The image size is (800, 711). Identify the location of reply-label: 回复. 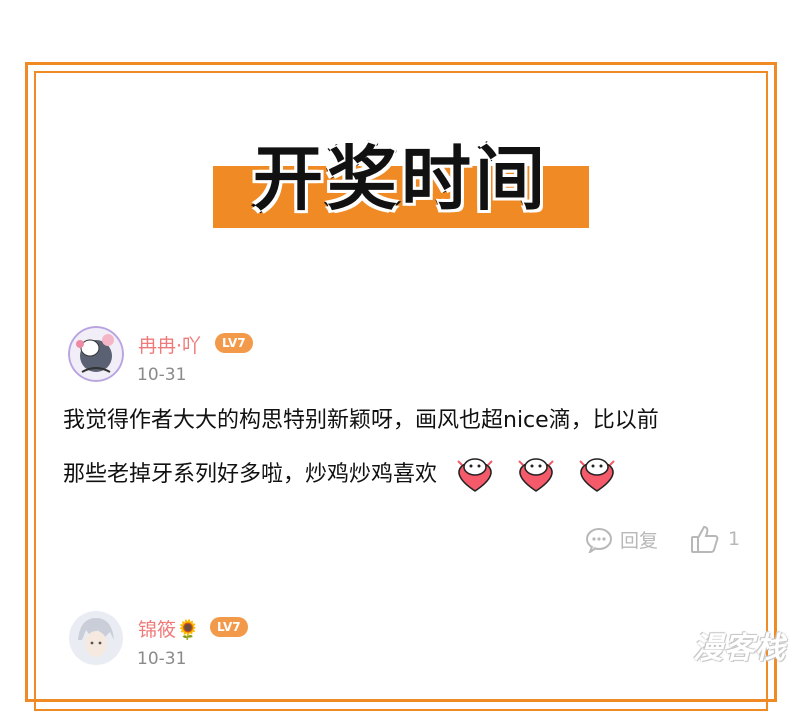
(639, 541).